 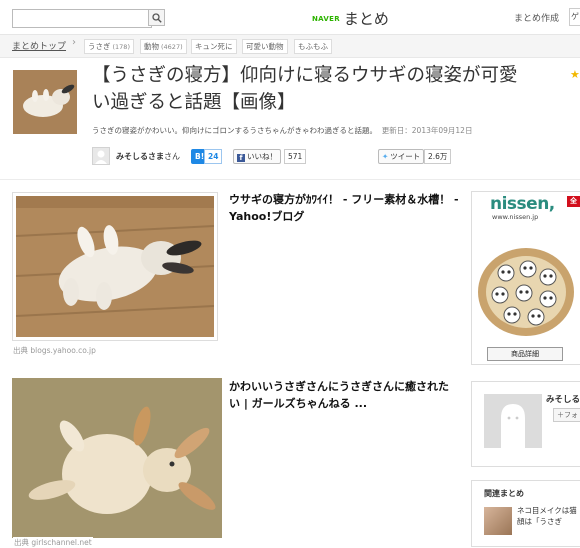 I want to click on rabbit-belly-photo, so click(x=117, y=458).